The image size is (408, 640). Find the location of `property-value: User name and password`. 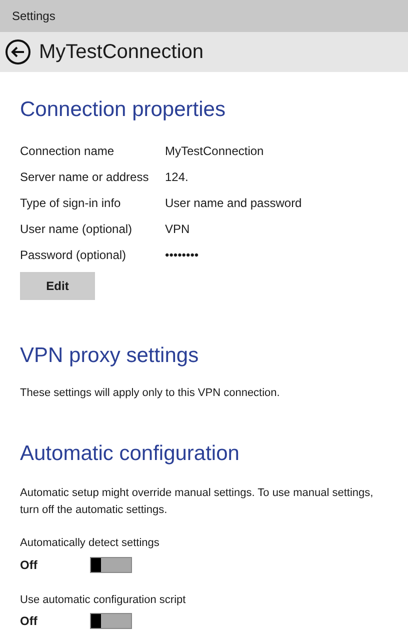

property-value: User name and password is located at coordinates (233, 203).